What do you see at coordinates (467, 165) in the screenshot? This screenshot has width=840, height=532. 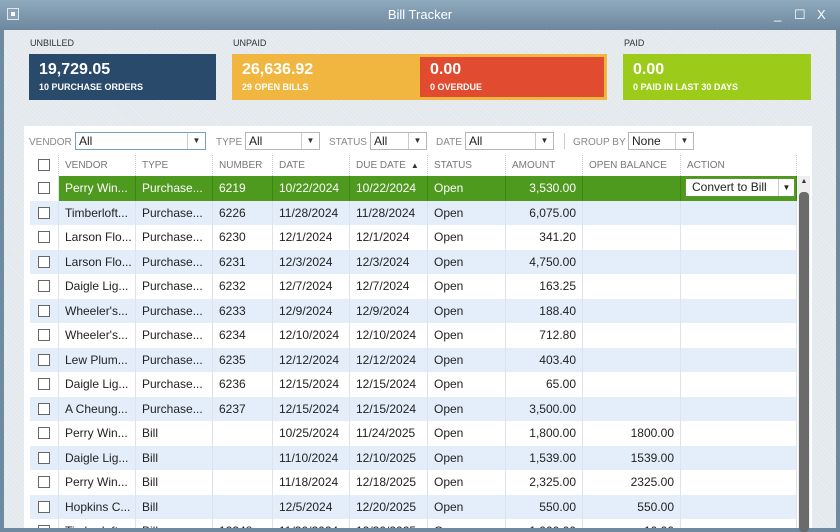 I see `column-header-status: STATUS` at bounding box center [467, 165].